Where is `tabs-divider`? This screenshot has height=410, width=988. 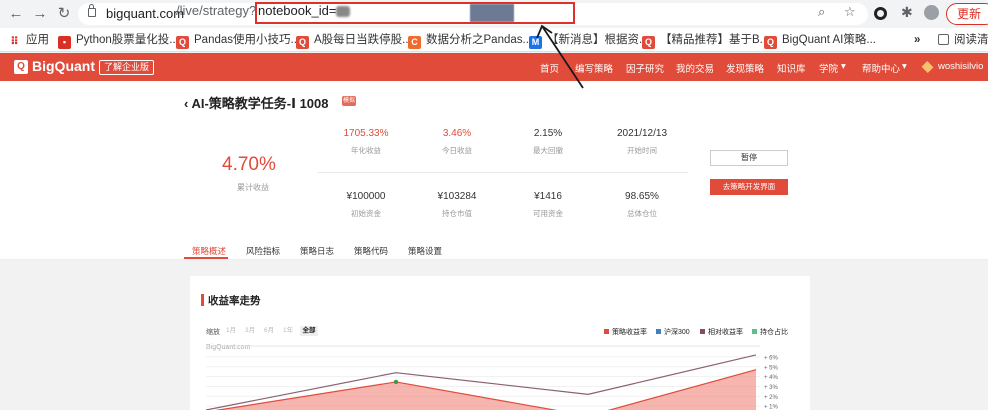 tabs-divider is located at coordinates (494, 259).